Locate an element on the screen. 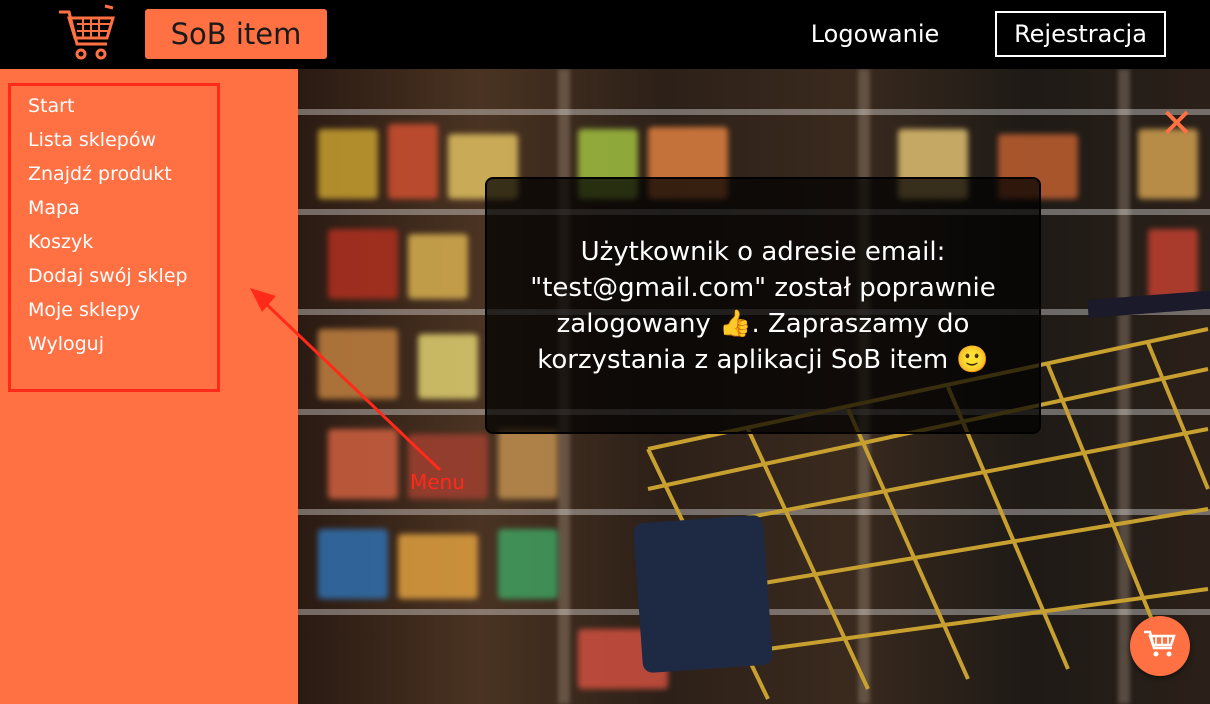 The width and height of the screenshot is (1210, 704). floating-cart-button is located at coordinates (1160, 646).